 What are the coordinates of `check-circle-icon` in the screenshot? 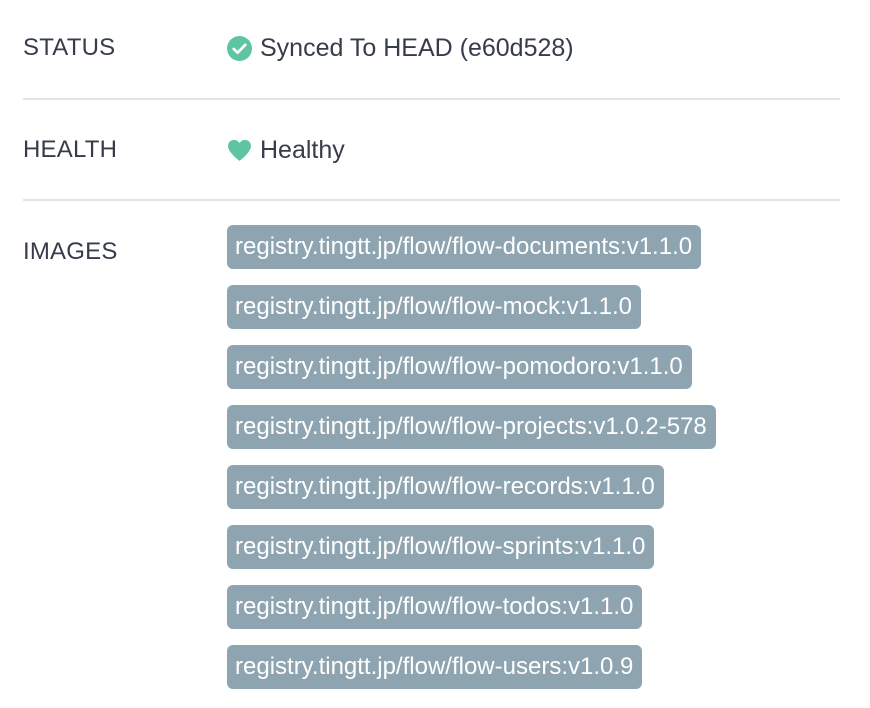 It's located at (239, 48).